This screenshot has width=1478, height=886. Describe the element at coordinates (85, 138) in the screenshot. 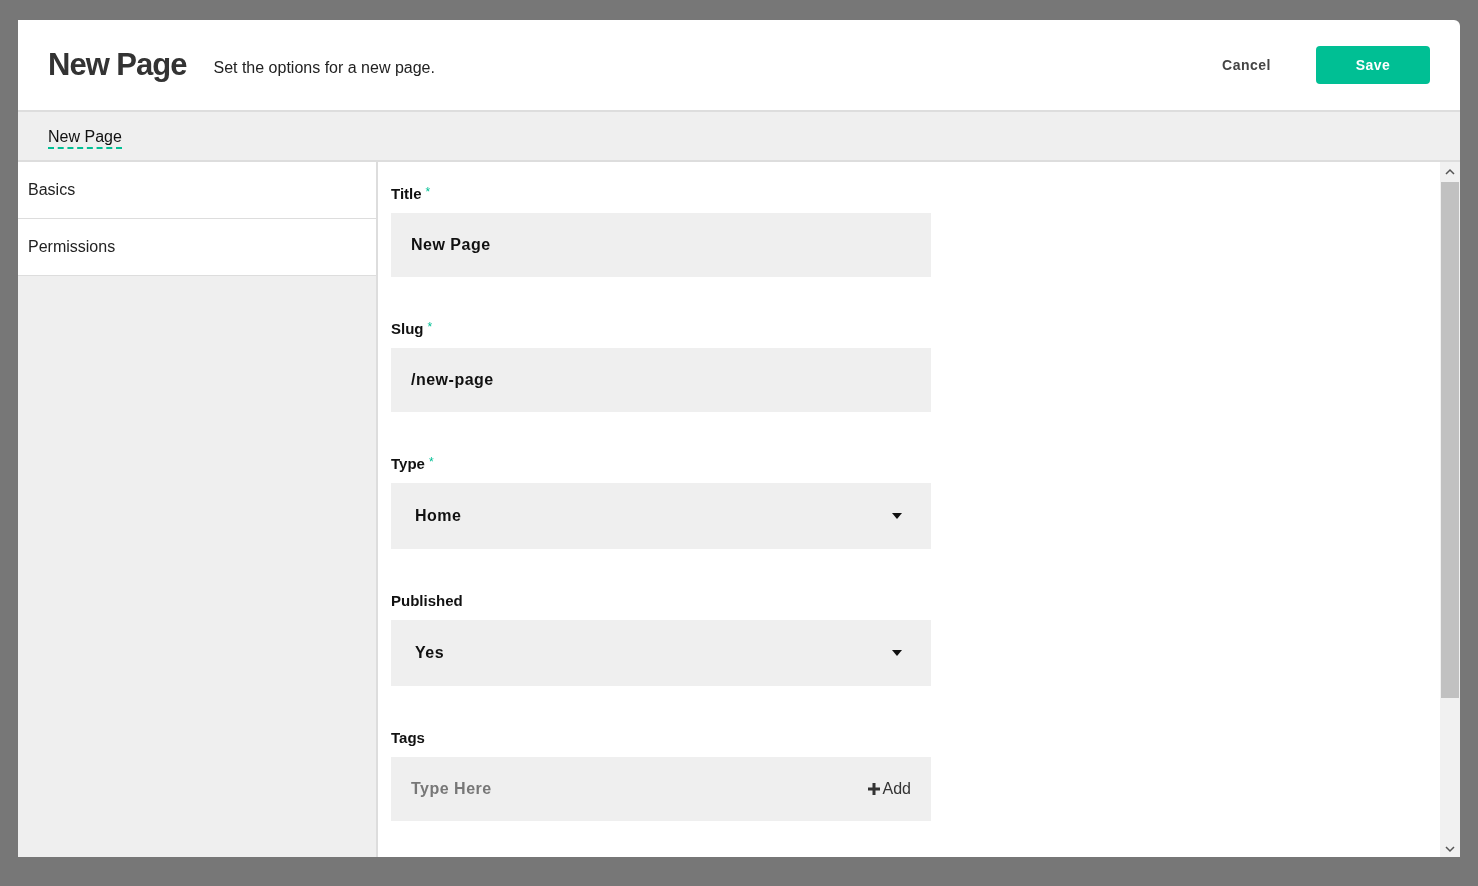

I see `page-tab: New Page` at that location.